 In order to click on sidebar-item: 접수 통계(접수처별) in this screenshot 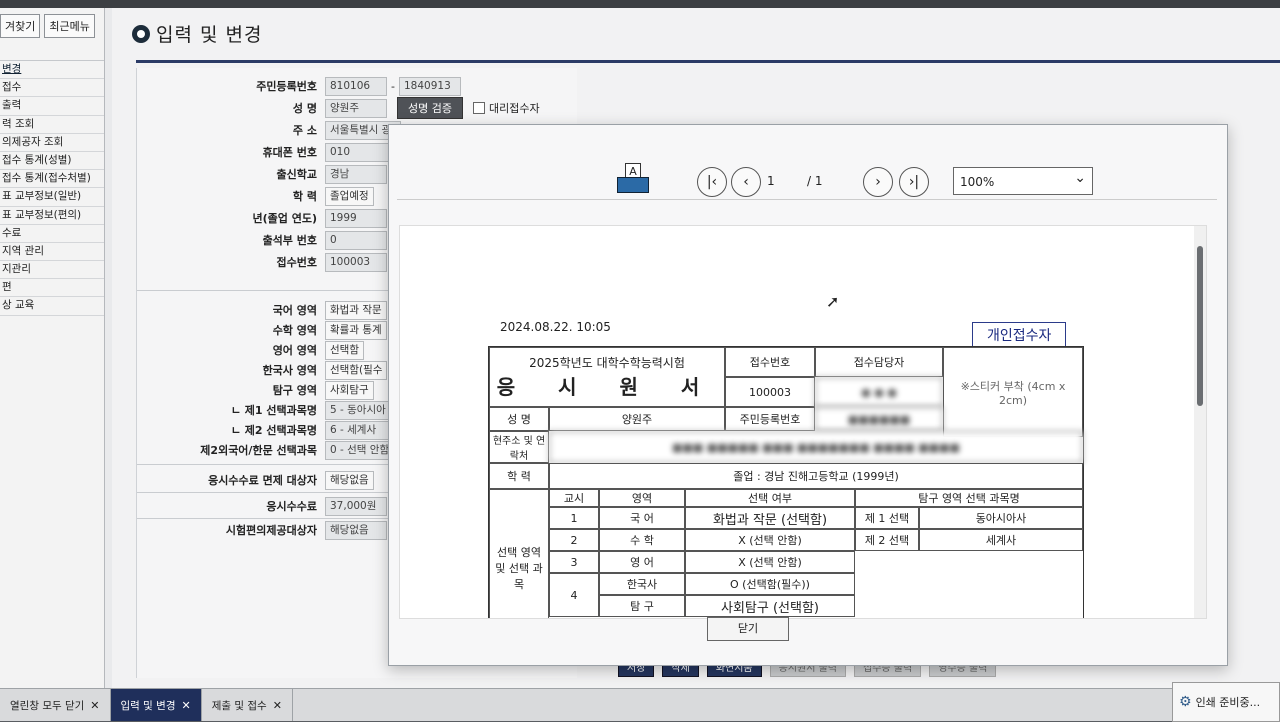, I will do `click(52, 179)`.